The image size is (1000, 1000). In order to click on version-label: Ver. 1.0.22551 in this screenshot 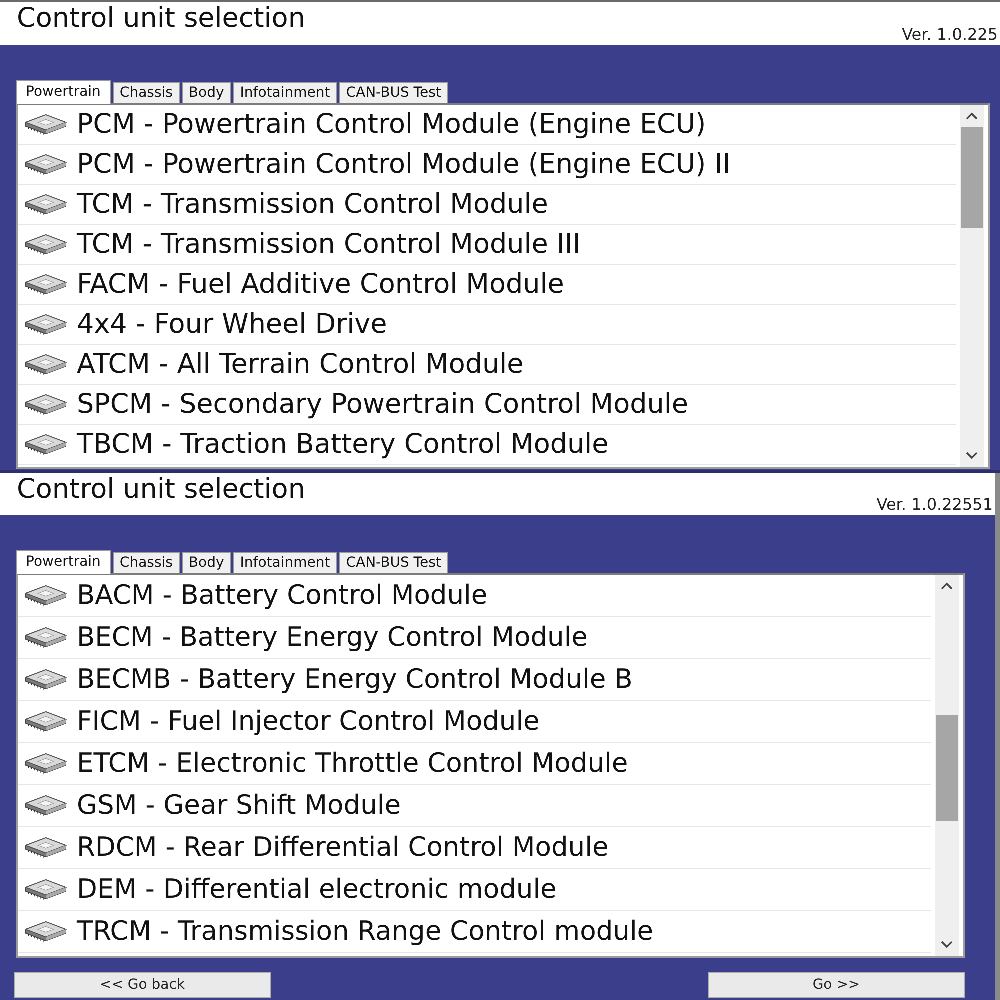, I will do `click(935, 505)`.